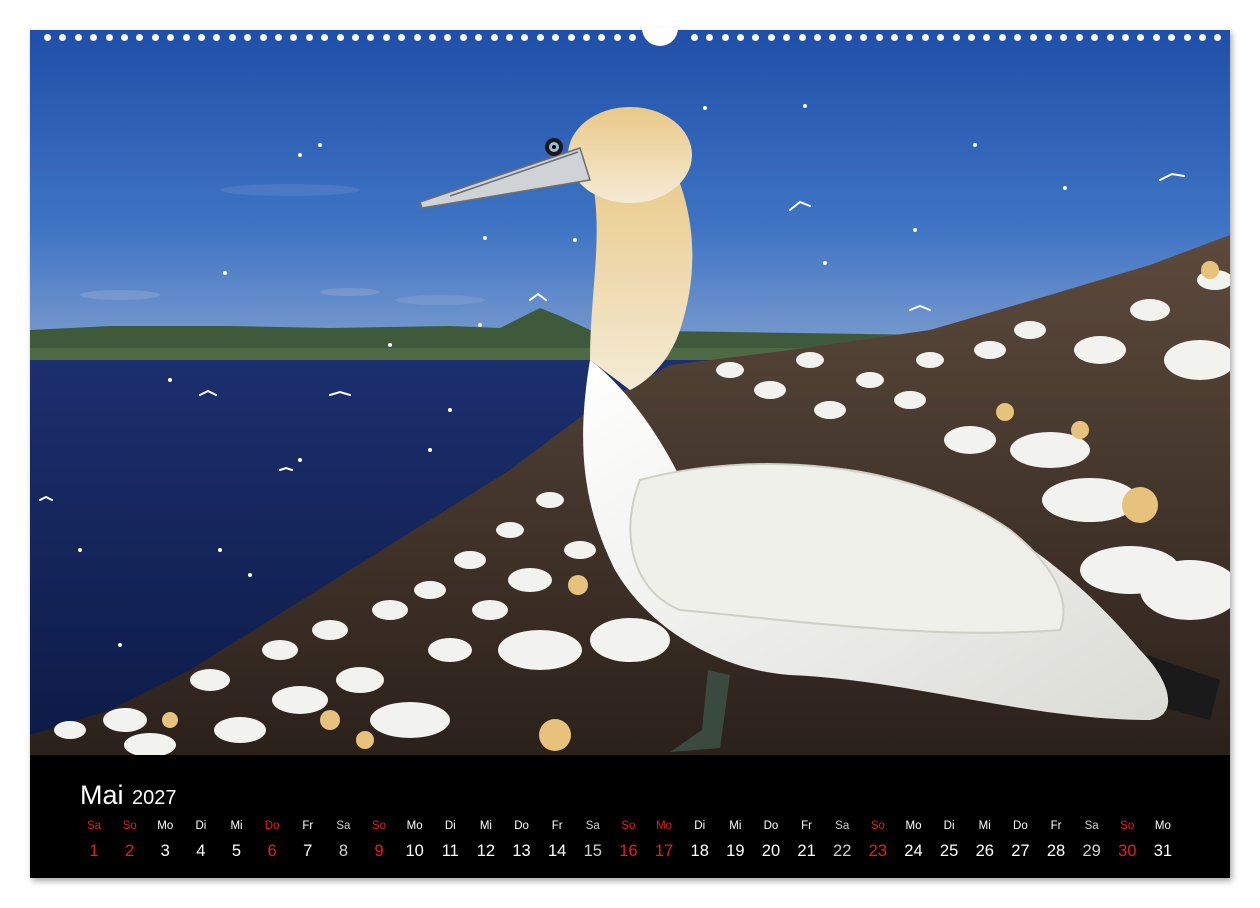 The width and height of the screenshot is (1260, 908). What do you see at coordinates (165, 851) in the screenshot?
I see `day-number: 3` at bounding box center [165, 851].